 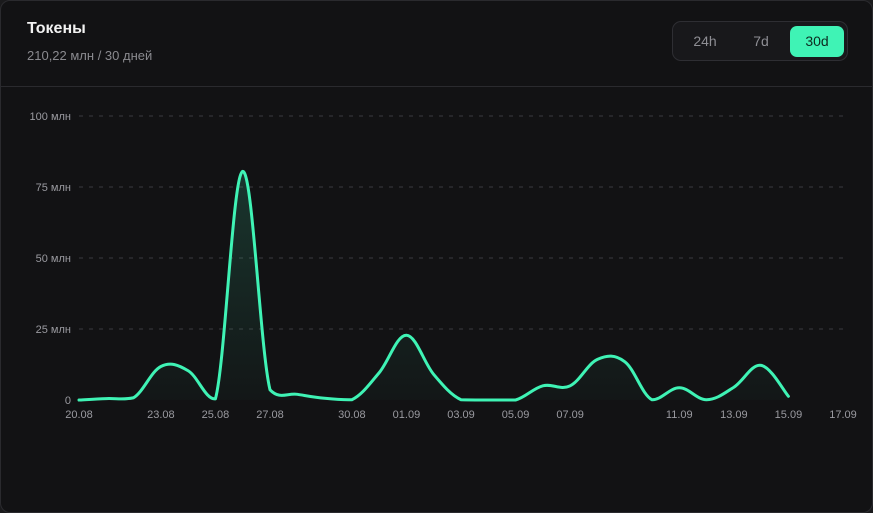 What do you see at coordinates (270, 415) in the screenshot?
I see `x-tick-label: 27.08` at bounding box center [270, 415].